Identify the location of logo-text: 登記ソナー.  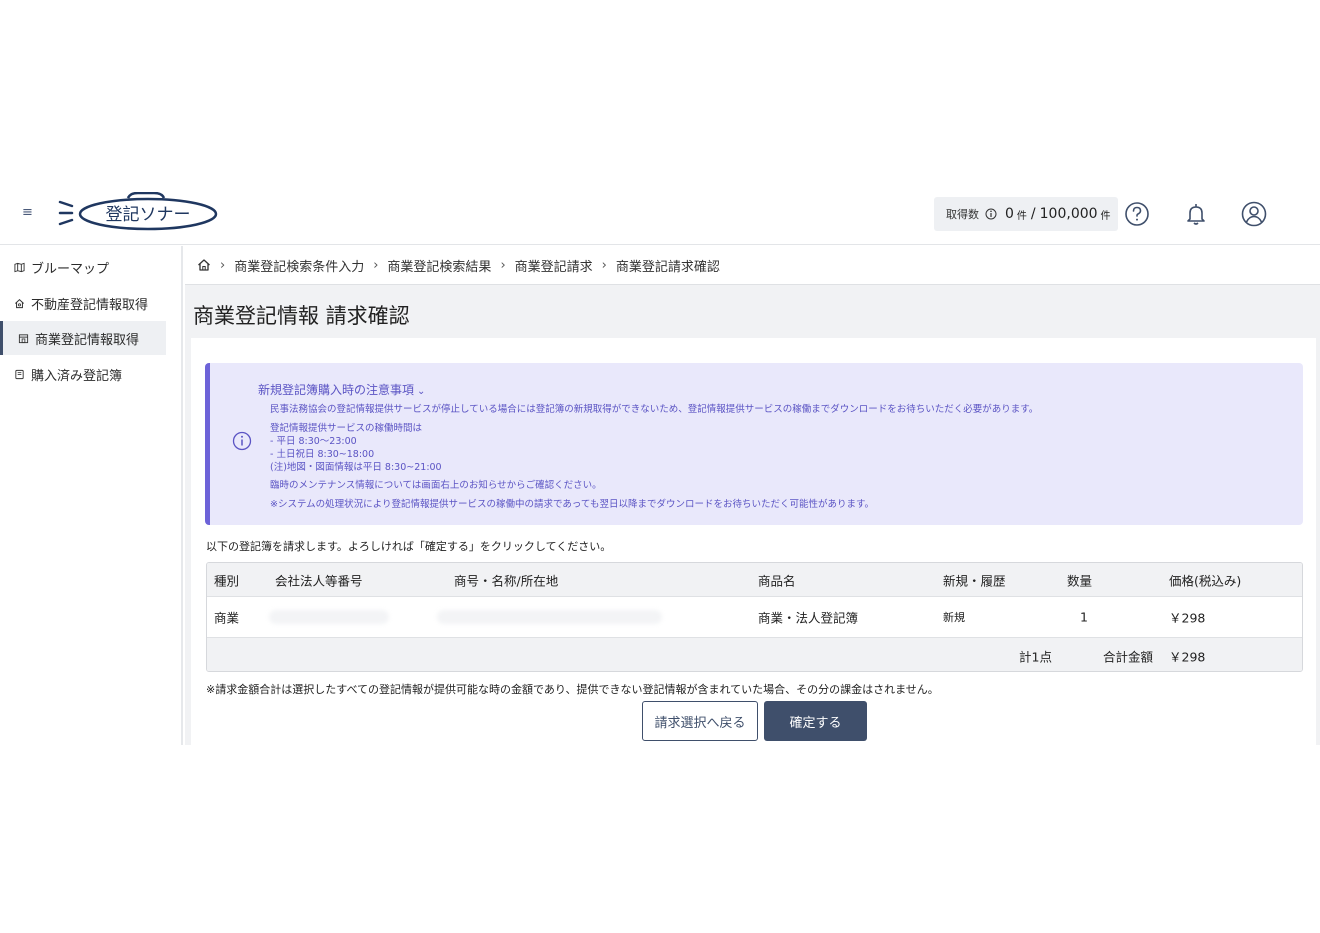
(148, 215).